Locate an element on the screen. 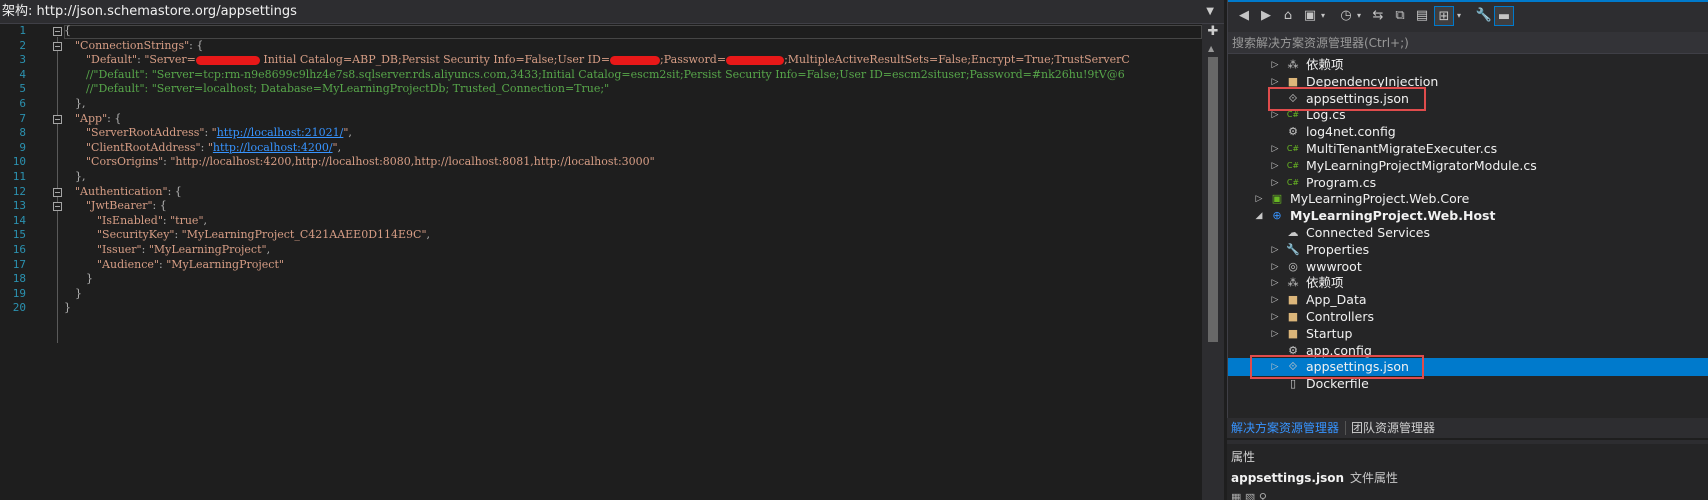  line-number: 3 is located at coordinates (22, 60).